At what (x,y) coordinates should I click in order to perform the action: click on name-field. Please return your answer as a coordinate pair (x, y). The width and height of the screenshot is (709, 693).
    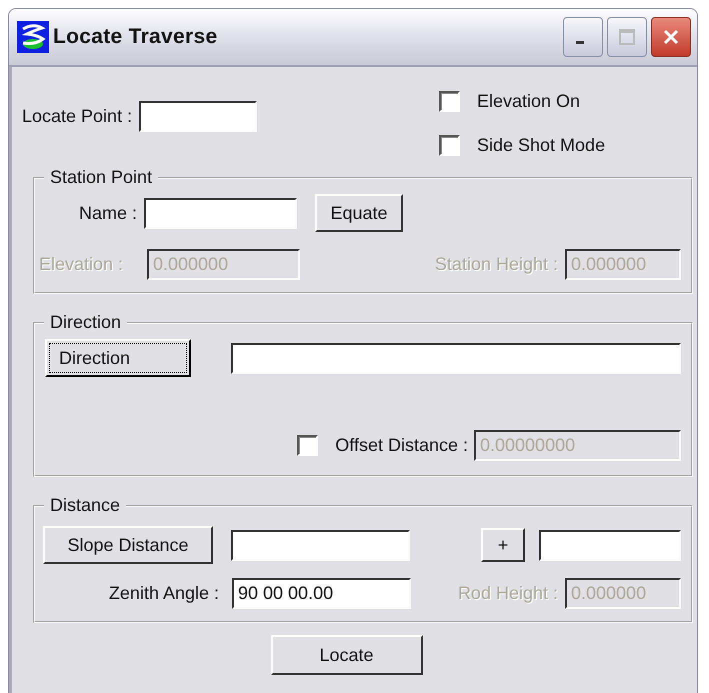
    Looking at the image, I should click on (220, 213).